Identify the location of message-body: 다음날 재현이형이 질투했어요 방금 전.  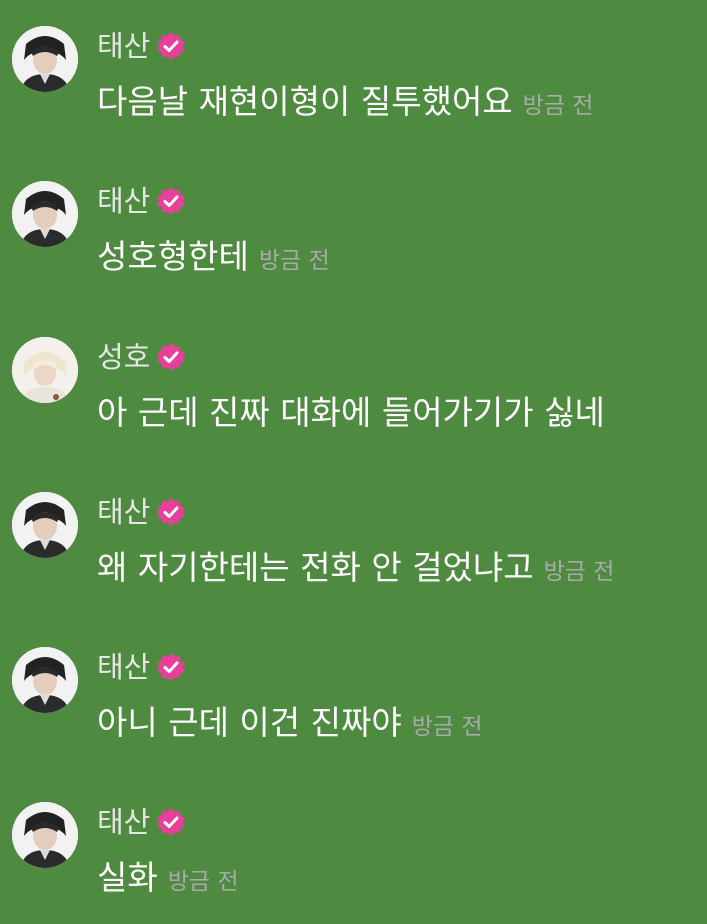
(345, 102).